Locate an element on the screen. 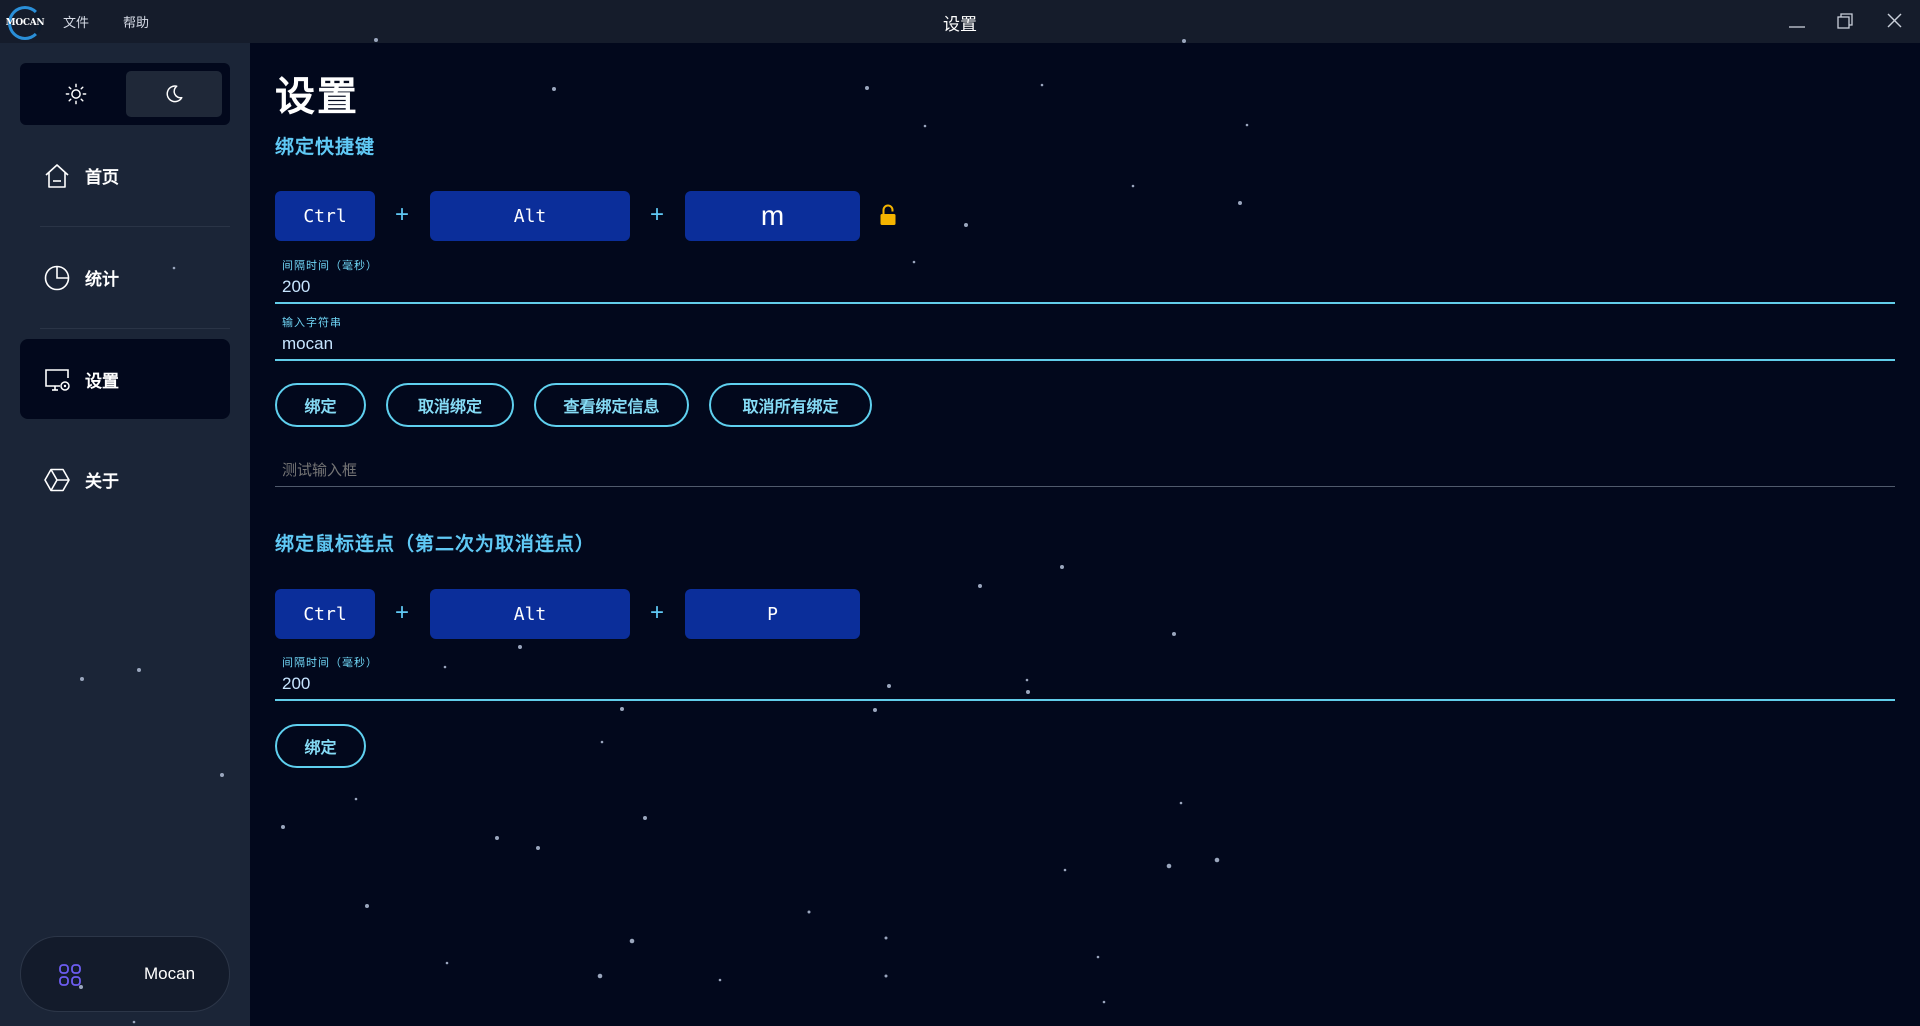 The image size is (1920, 1026). menu-file: 文件 is located at coordinates (76, 21).